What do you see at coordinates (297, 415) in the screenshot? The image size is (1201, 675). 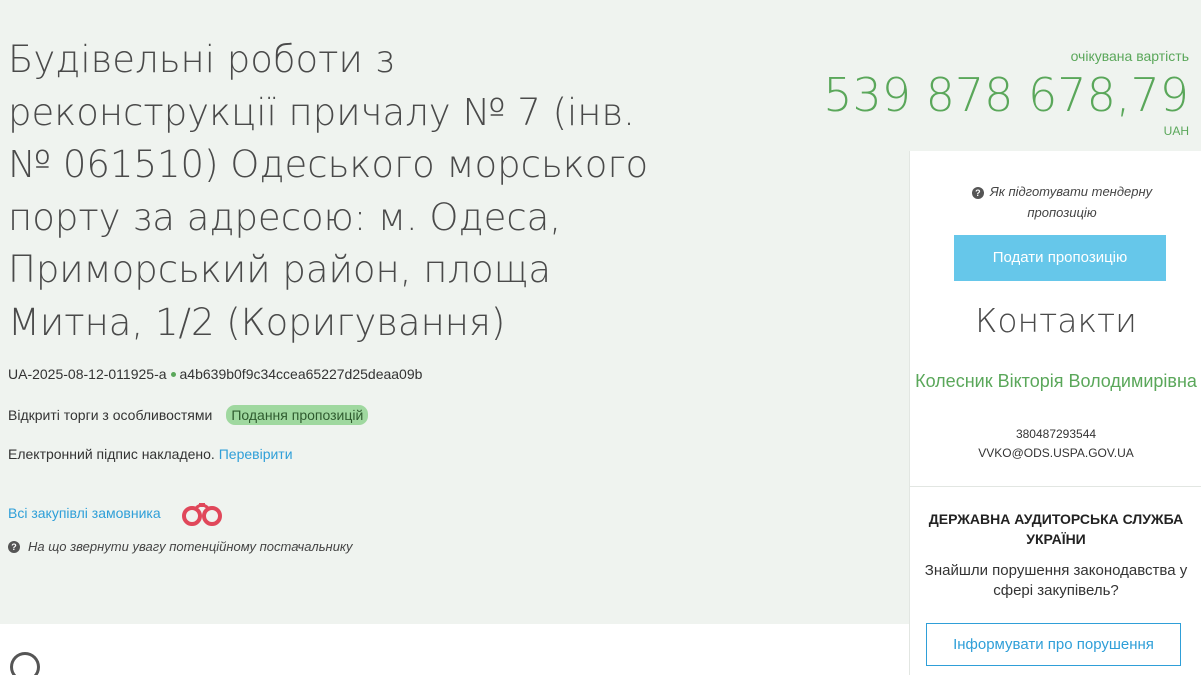 I see `status-badge: Подання пропозицій` at bounding box center [297, 415].